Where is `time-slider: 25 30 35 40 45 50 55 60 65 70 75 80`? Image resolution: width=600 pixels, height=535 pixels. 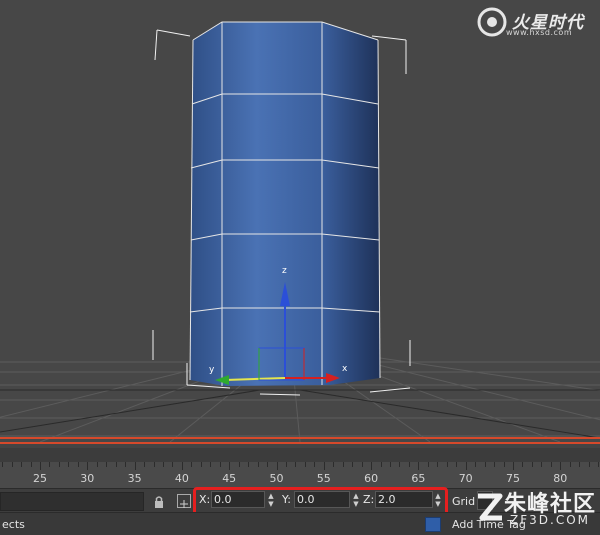
time-slider: 25 30 35 40 45 50 55 60 65 70 75 80 is located at coordinates (300, 466).